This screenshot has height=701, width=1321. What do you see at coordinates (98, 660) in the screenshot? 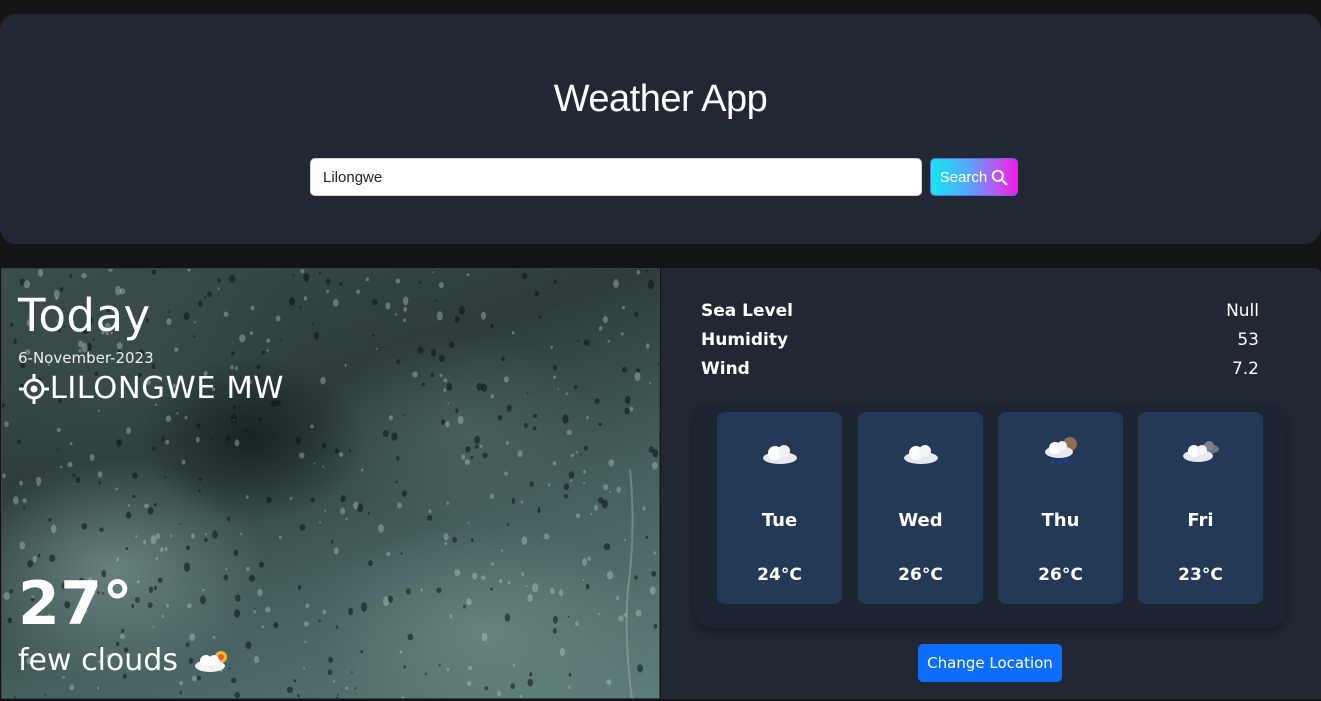
I see `weather-description: few clouds` at bounding box center [98, 660].